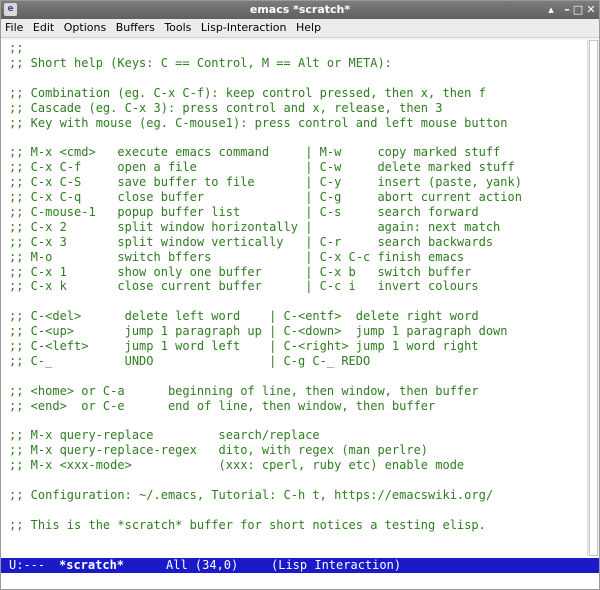  I want to click on title-bar: e emacs *scratch* ▴ – □ ✕, so click(300, 10).